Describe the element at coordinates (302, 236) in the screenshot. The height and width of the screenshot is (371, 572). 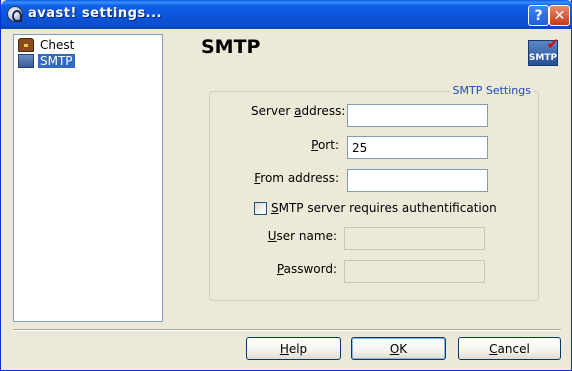
I see `user-name-label: User name:` at that location.